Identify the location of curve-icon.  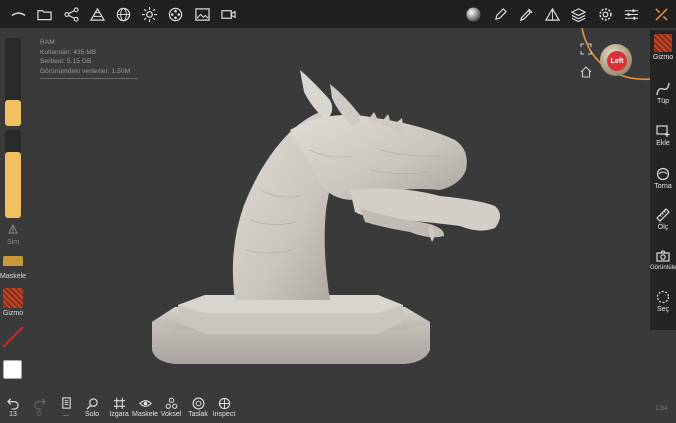
(663, 89).